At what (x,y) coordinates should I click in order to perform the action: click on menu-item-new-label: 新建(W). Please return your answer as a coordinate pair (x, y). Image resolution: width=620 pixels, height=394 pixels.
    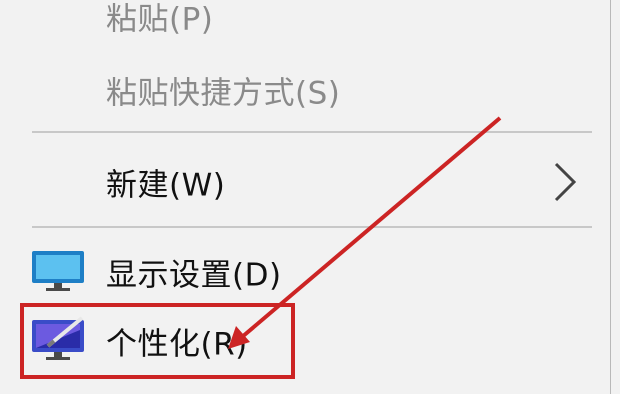
    Looking at the image, I should click on (166, 185).